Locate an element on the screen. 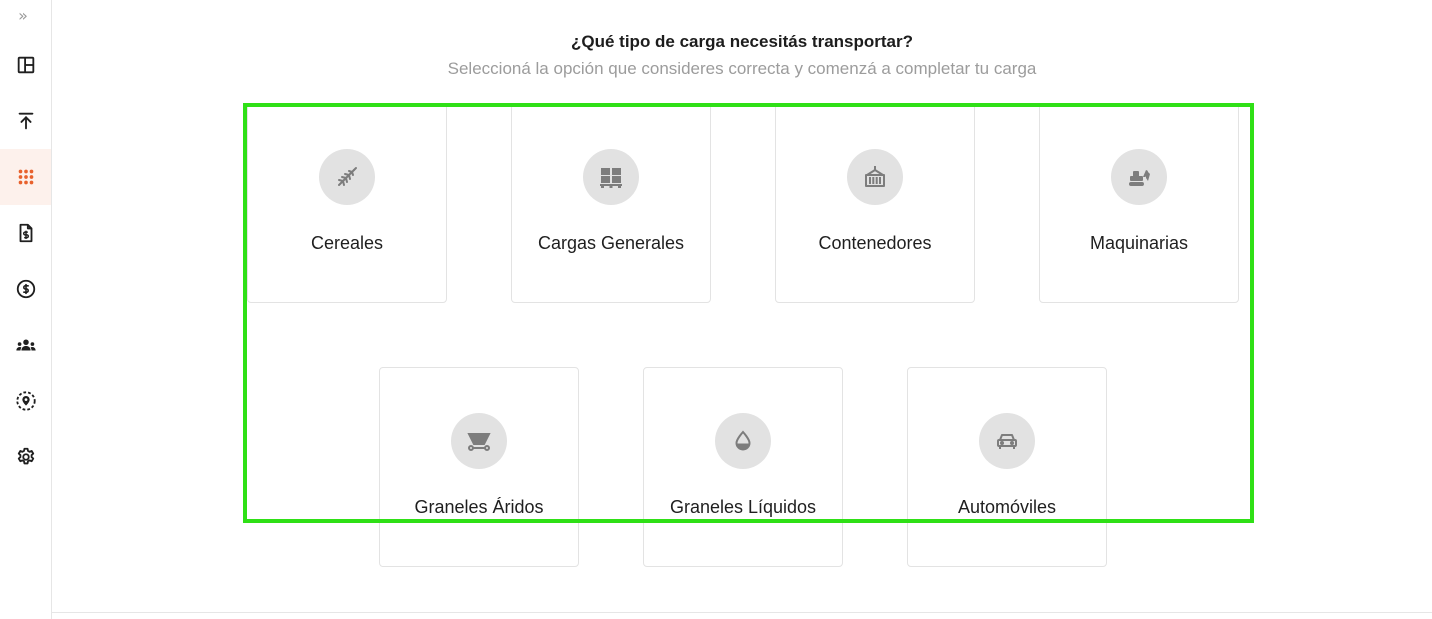 This screenshot has height=619, width=1432. card-label: Contenedores is located at coordinates (875, 243).